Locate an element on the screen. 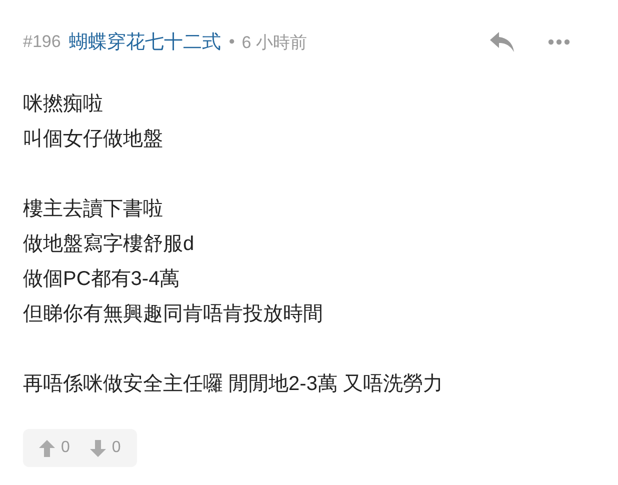 The width and height of the screenshot is (618, 485). post-time: 6 小時前 is located at coordinates (274, 43).